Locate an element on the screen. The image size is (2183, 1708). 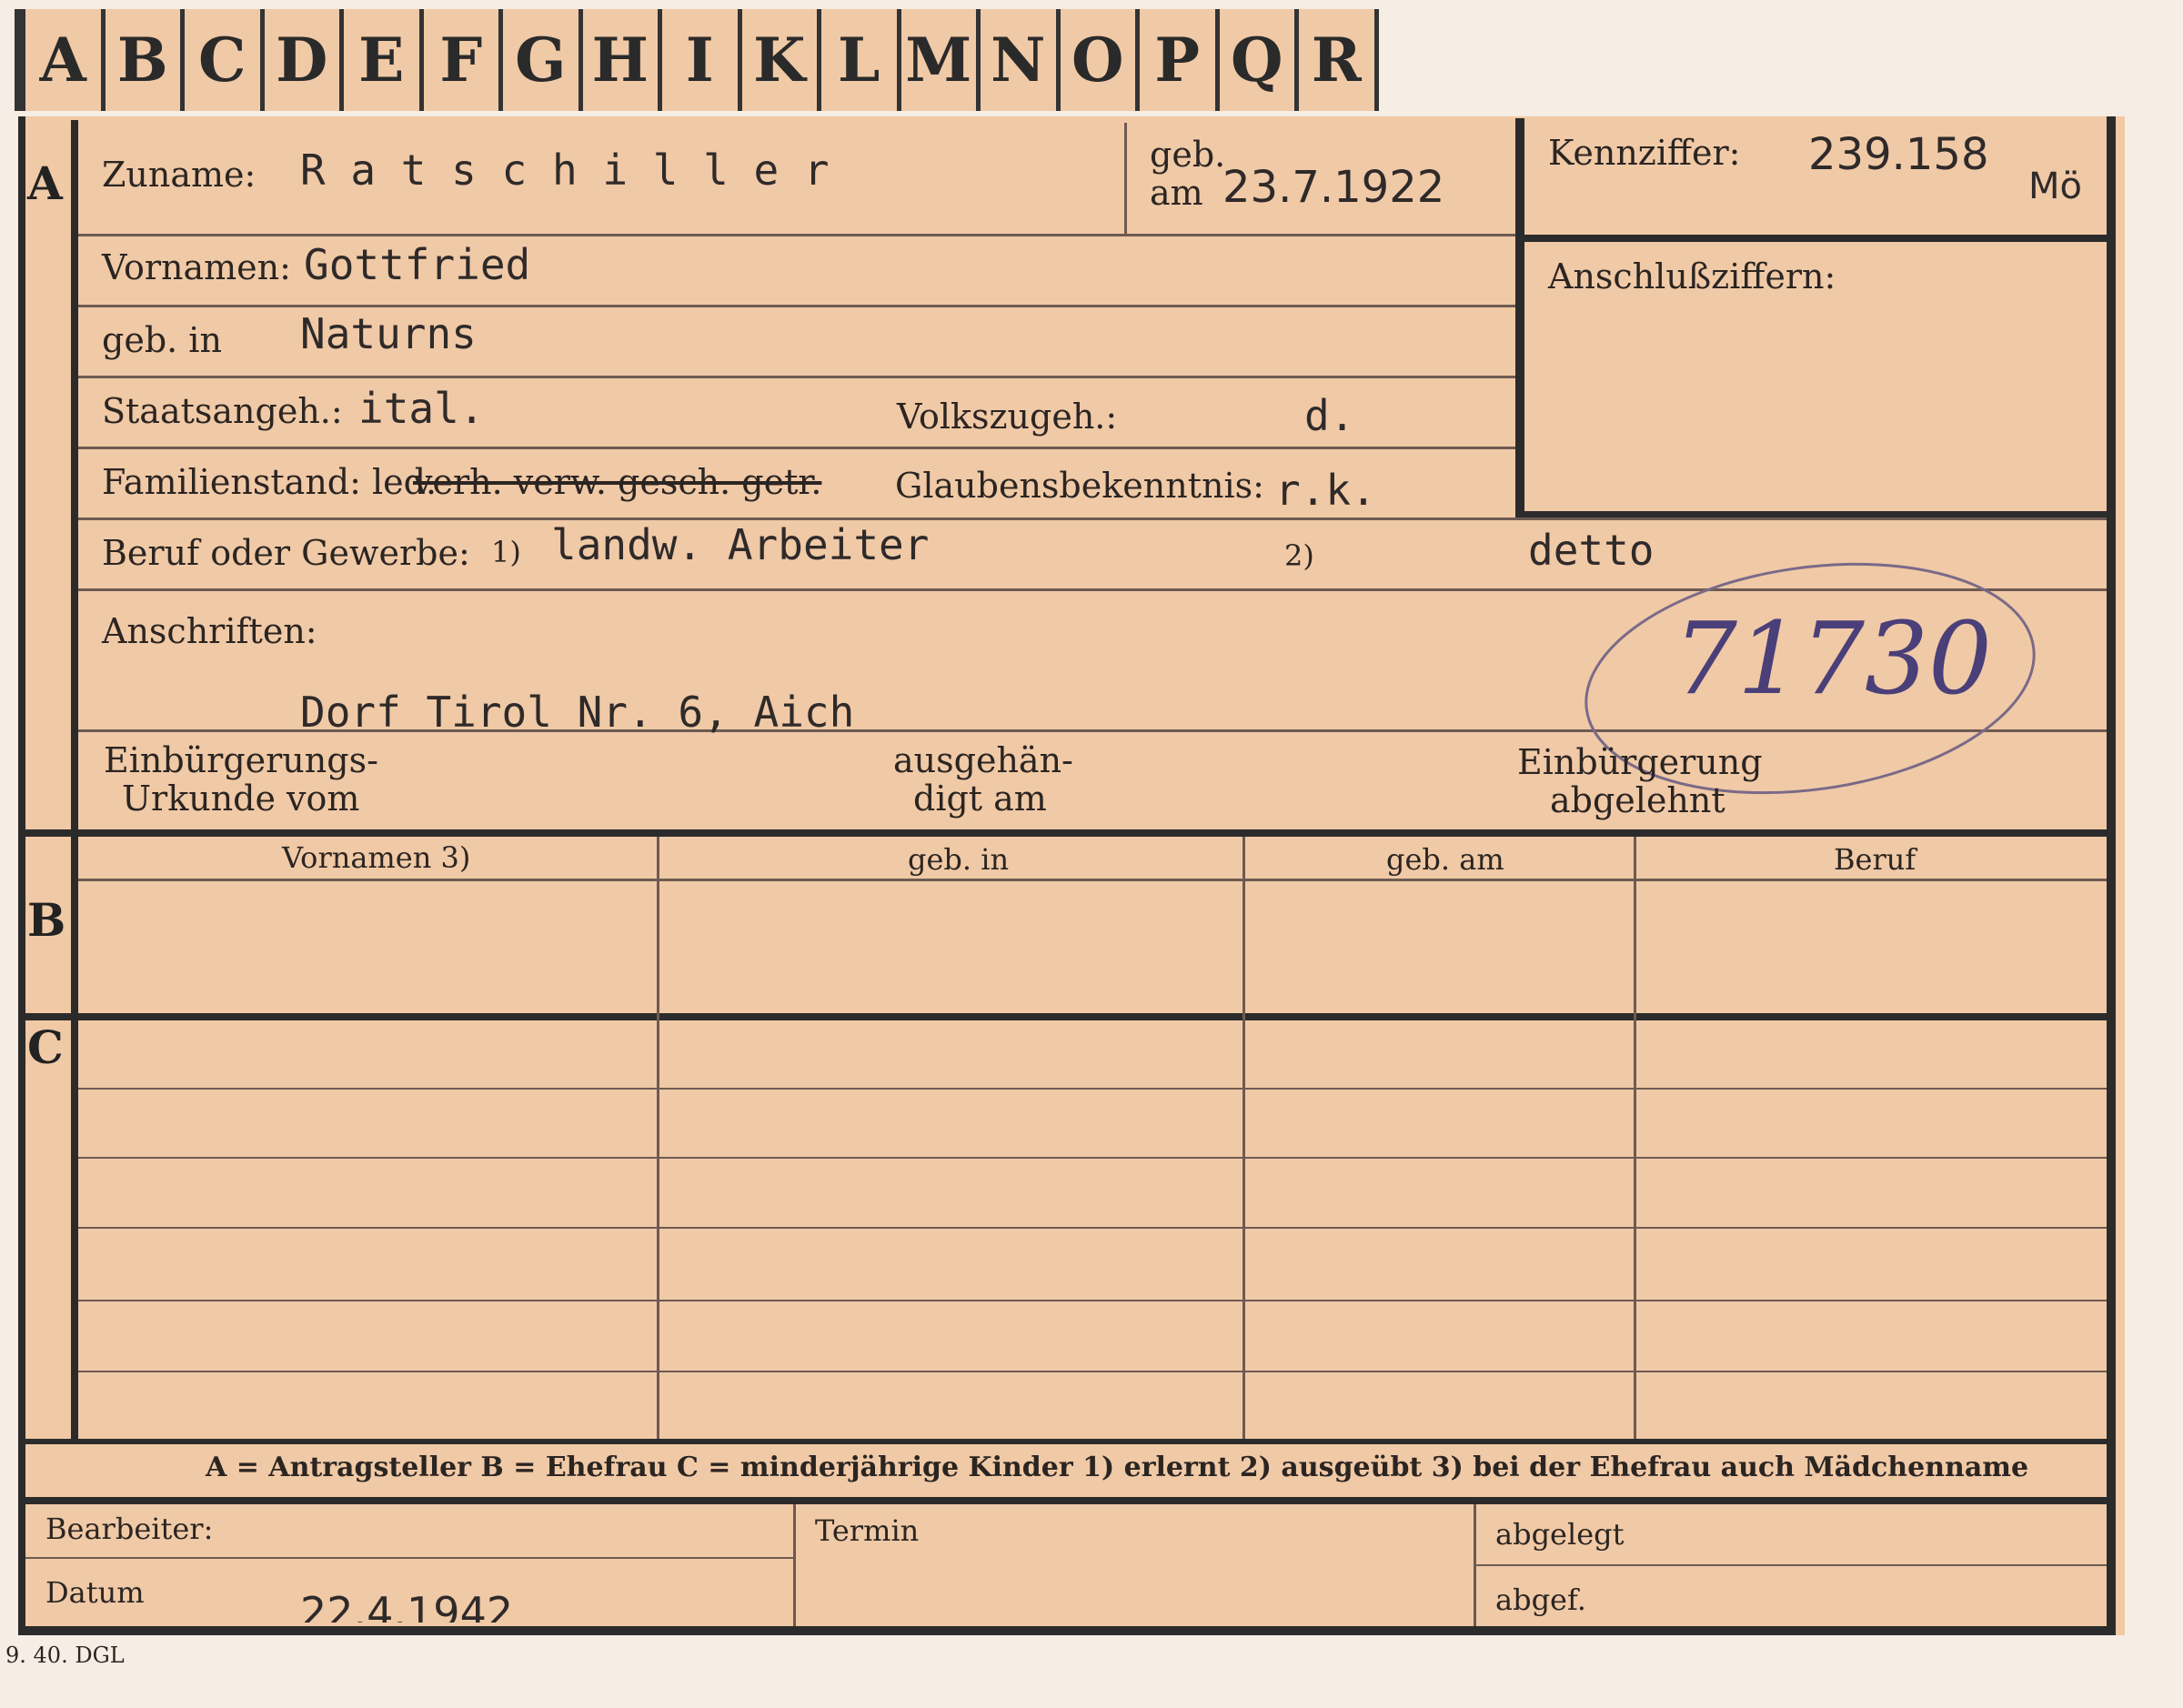
naturalization-label-line1: Einbürgerungs- is located at coordinates (241, 760).